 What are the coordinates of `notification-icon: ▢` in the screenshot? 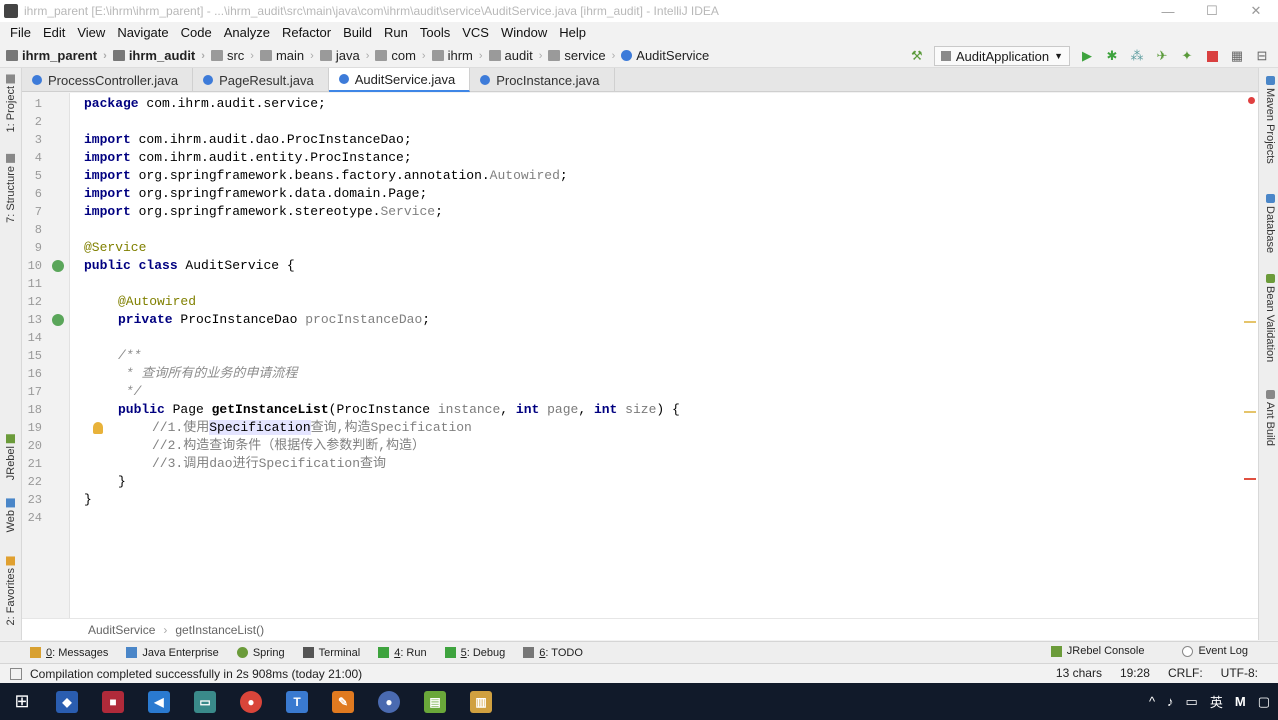 It's located at (1264, 702).